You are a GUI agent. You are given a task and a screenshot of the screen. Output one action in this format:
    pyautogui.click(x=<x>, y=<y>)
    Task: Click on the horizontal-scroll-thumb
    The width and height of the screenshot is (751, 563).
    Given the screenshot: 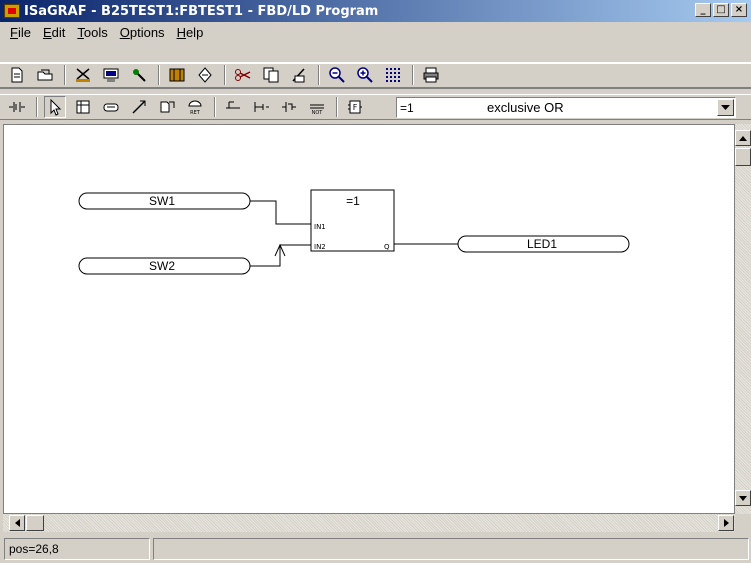 What is the action you would take?
    pyautogui.click(x=35, y=523)
    